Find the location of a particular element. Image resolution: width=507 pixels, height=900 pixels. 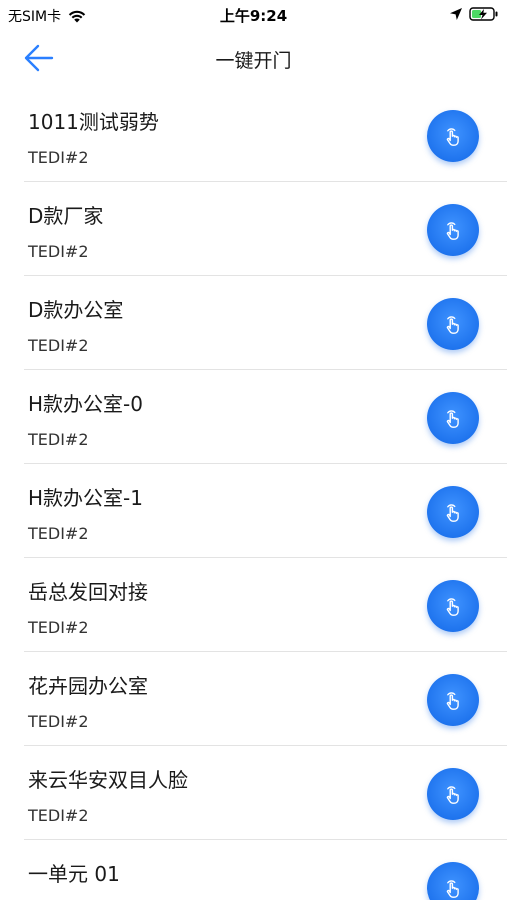

door-list-item: H款办公室-0 TEDI#2 is located at coordinates (253, 417).